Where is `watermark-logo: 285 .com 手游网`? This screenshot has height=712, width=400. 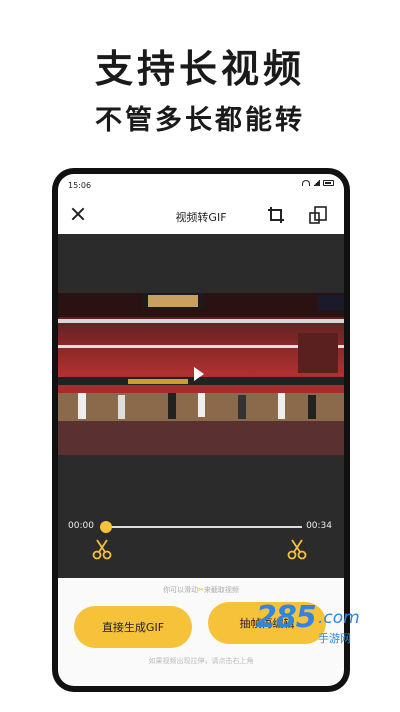 watermark-logo: 285 .com 手游网 is located at coordinates (321, 625).